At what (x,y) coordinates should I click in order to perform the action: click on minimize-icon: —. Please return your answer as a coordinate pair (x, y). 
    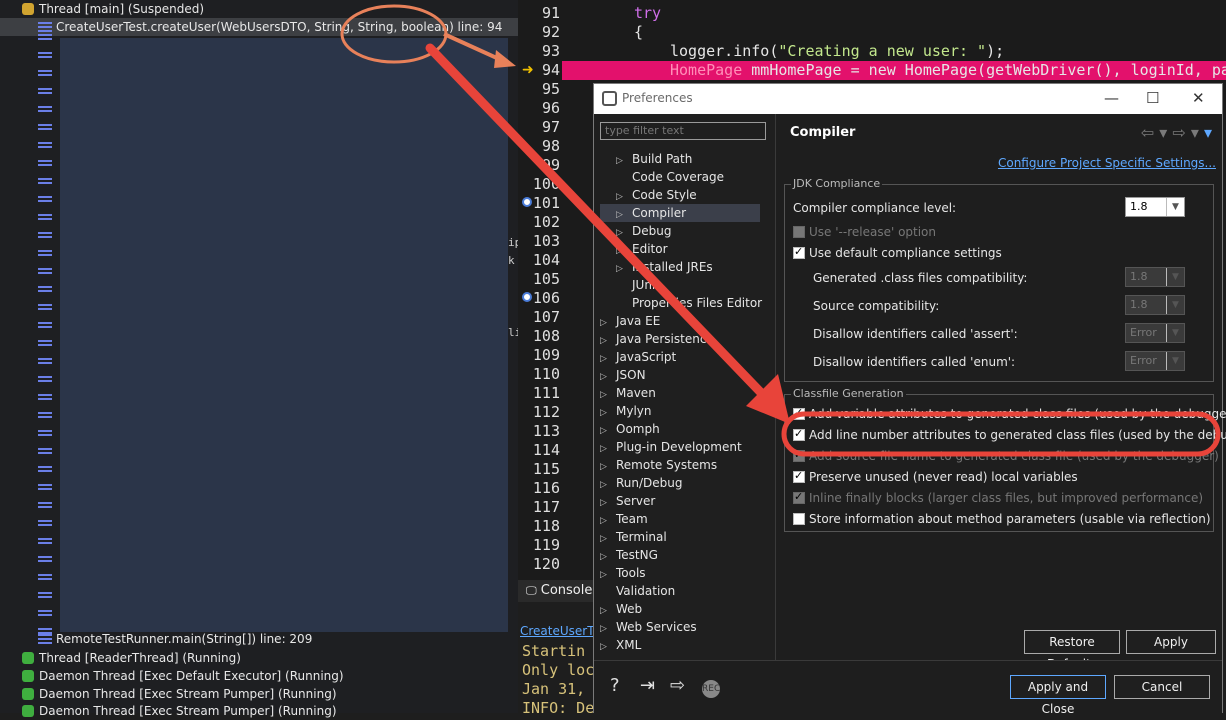
    Looking at the image, I should click on (1111, 98).